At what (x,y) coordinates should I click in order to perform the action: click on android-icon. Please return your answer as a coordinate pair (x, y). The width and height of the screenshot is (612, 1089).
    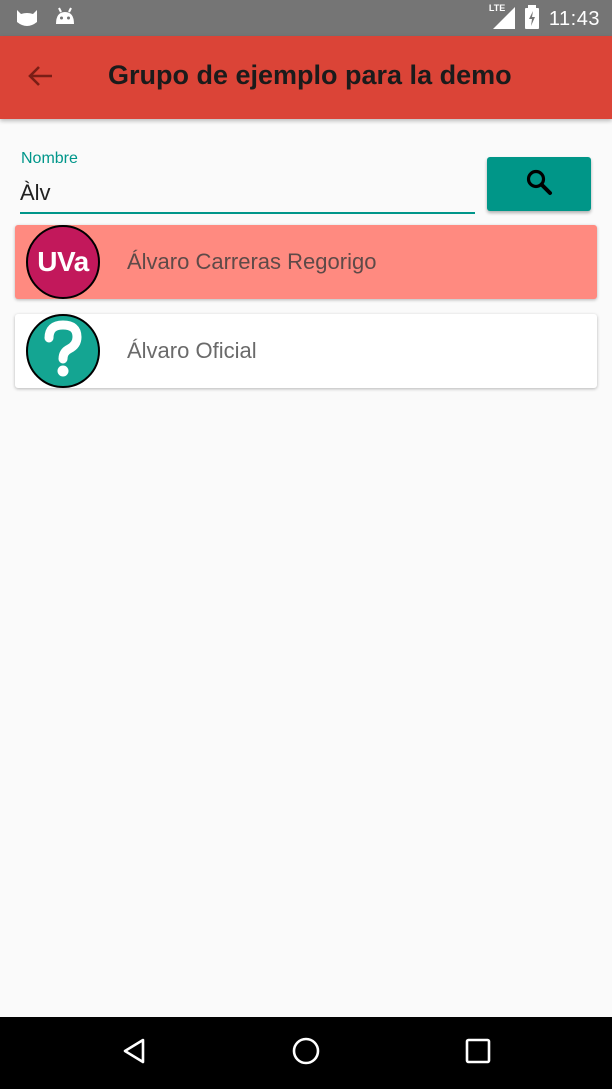
    Looking at the image, I should click on (65, 20).